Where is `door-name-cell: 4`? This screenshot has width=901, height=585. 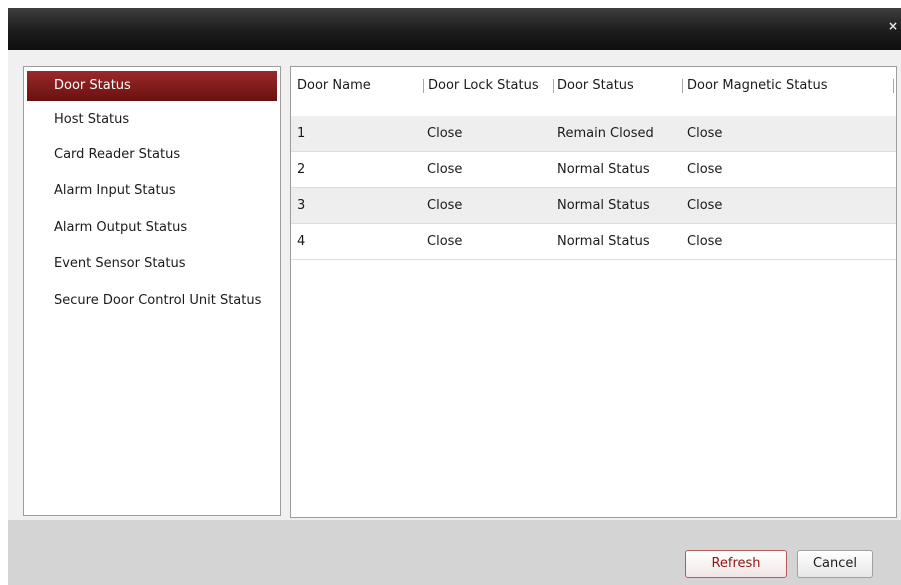 door-name-cell: 4 is located at coordinates (301, 241).